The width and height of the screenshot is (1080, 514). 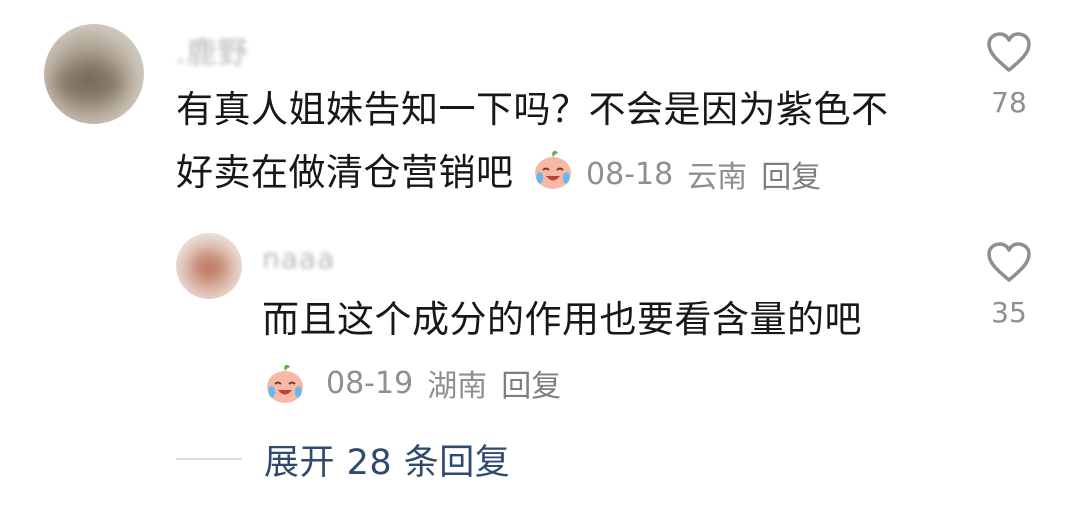 What do you see at coordinates (298, 258) in the screenshot?
I see `username: naaa` at bounding box center [298, 258].